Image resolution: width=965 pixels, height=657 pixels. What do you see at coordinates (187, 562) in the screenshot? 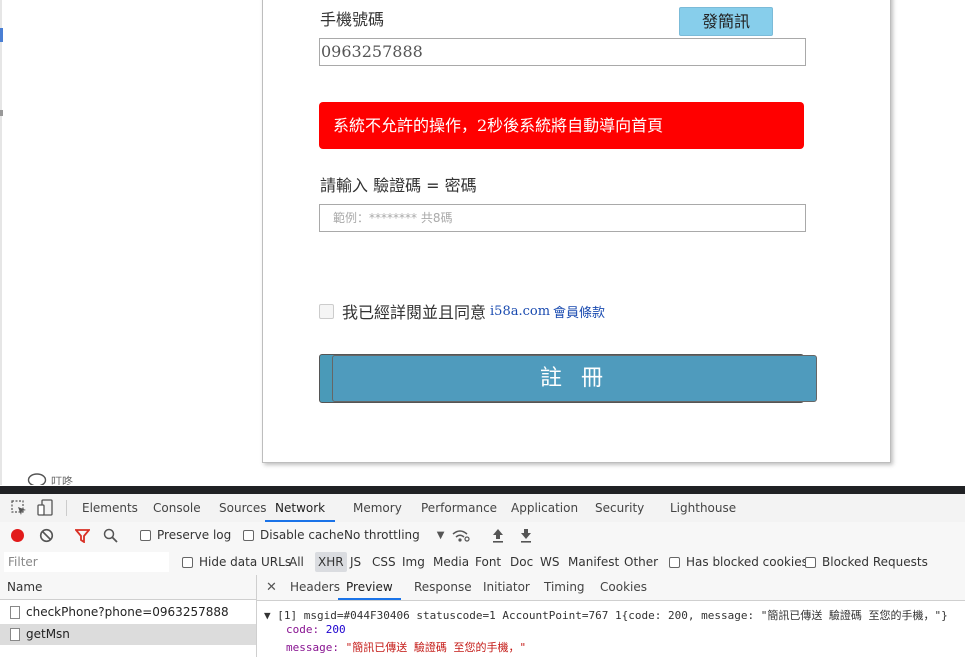
I see `hide-data-urls-checkbox` at bounding box center [187, 562].